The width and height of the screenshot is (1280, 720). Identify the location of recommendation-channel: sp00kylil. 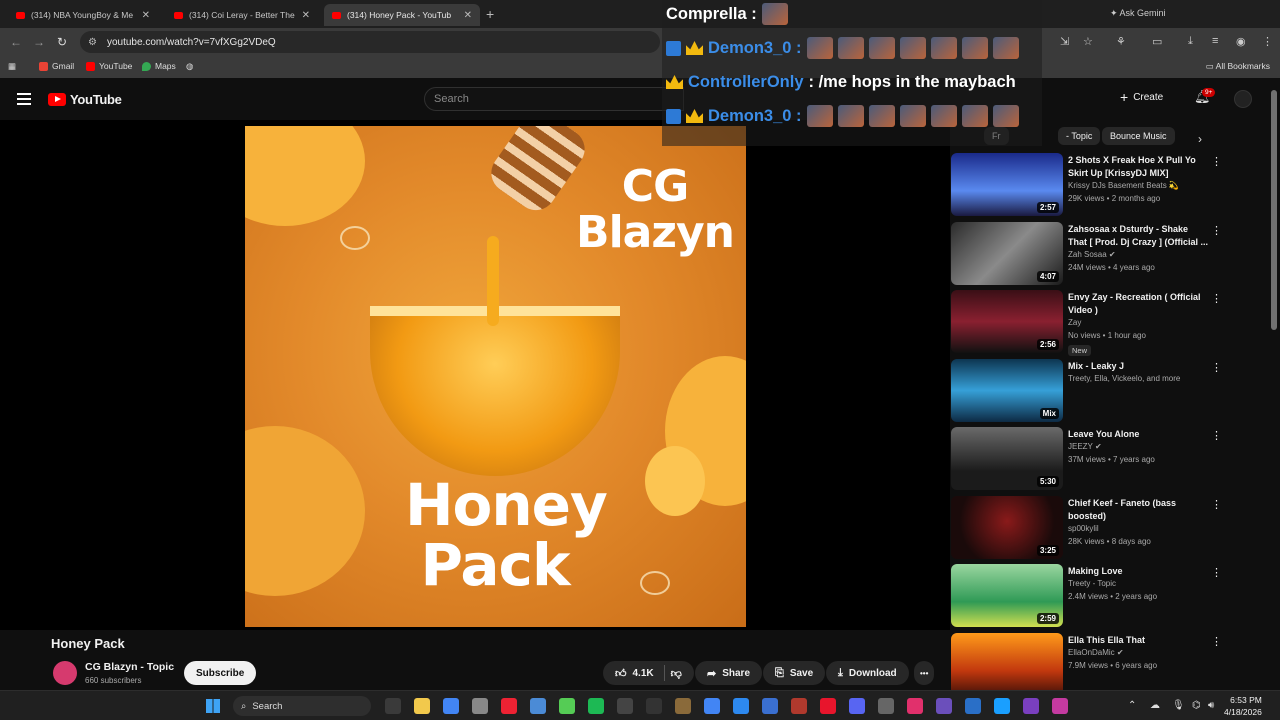
(1083, 528).